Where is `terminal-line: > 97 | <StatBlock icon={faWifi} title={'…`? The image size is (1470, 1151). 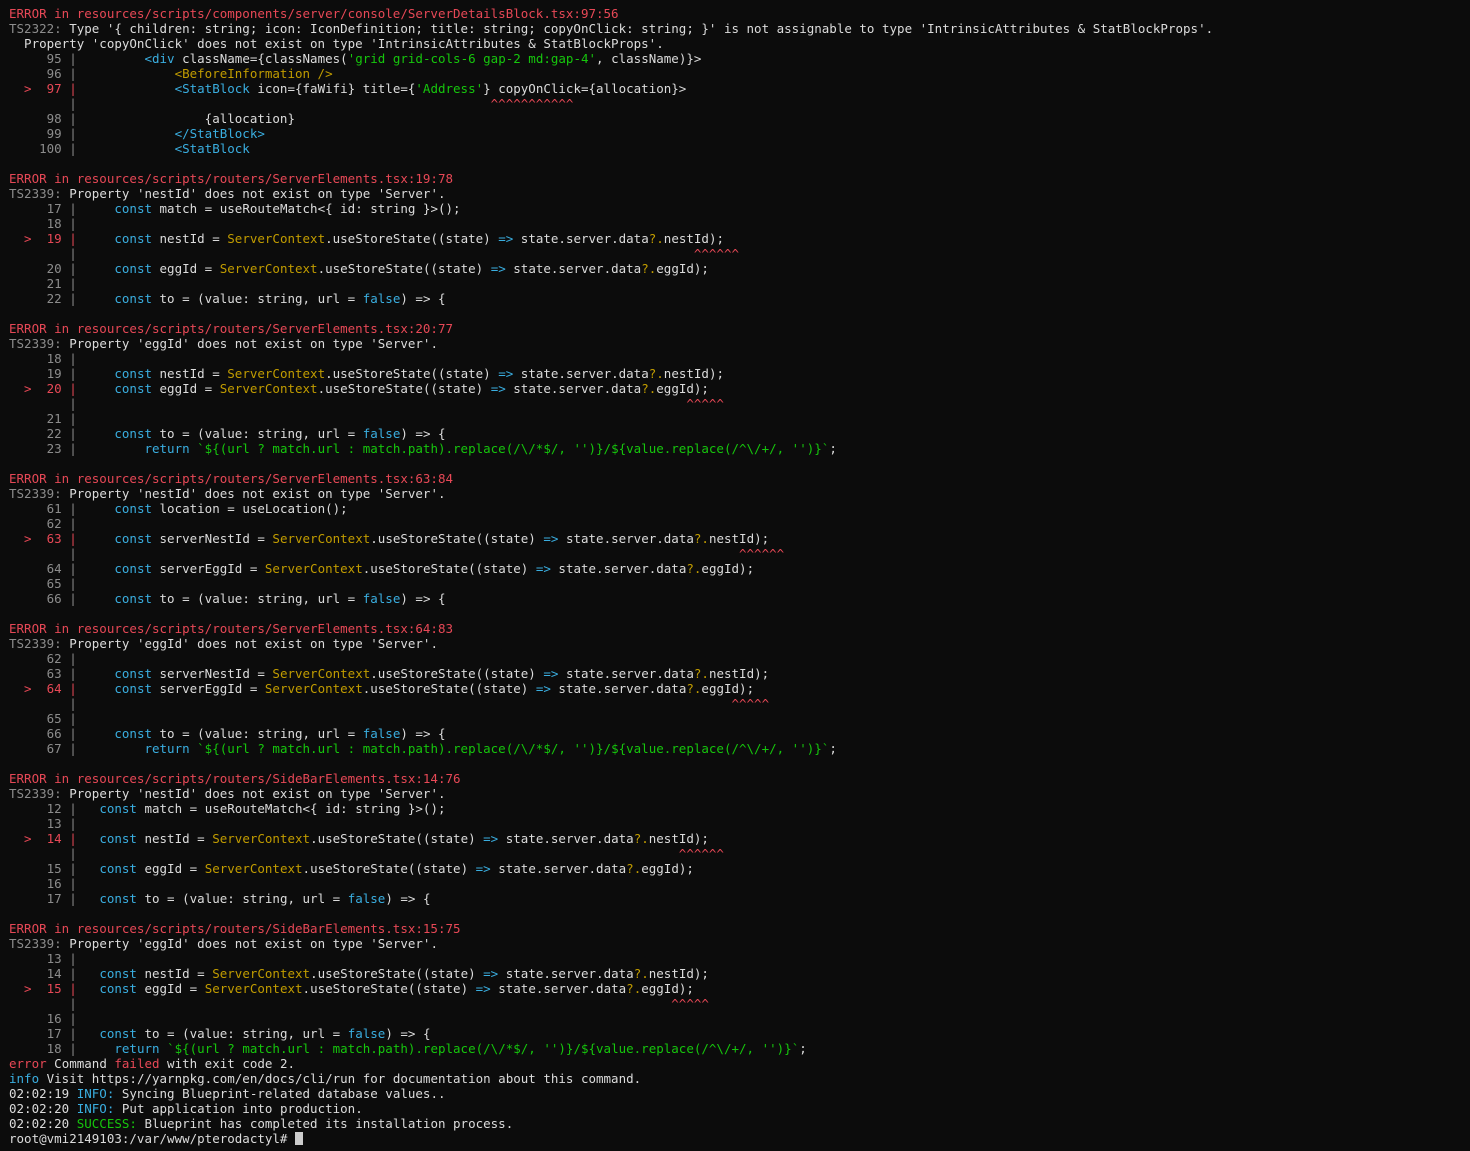
terminal-line: > 97 | <StatBlock icon={faWifi} title={'… is located at coordinates (739, 88).